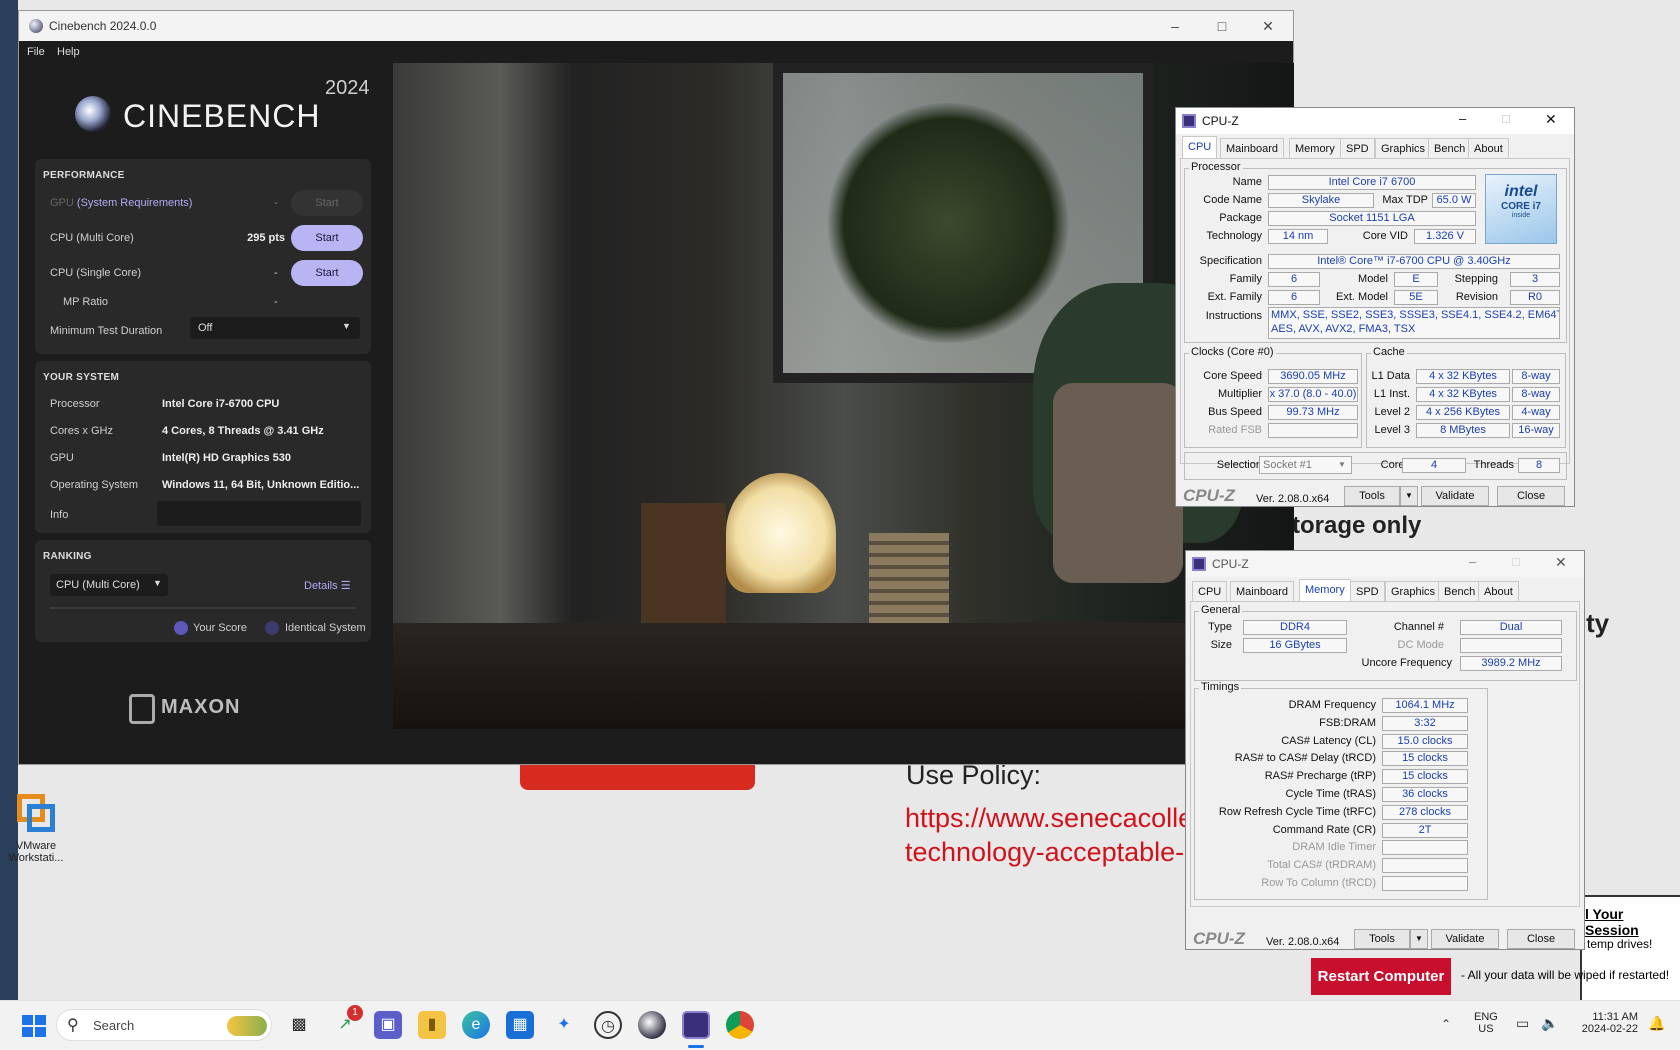 The width and height of the screenshot is (1680, 1050). I want to click on details-link: Details ☰, so click(327, 585).